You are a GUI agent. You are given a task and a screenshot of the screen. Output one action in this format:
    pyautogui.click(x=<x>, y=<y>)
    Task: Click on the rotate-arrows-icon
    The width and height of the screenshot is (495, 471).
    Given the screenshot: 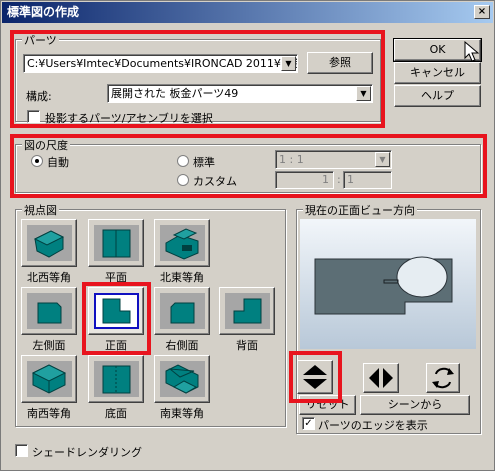 What is the action you would take?
    pyautogui.click(x=443, y=378)
    